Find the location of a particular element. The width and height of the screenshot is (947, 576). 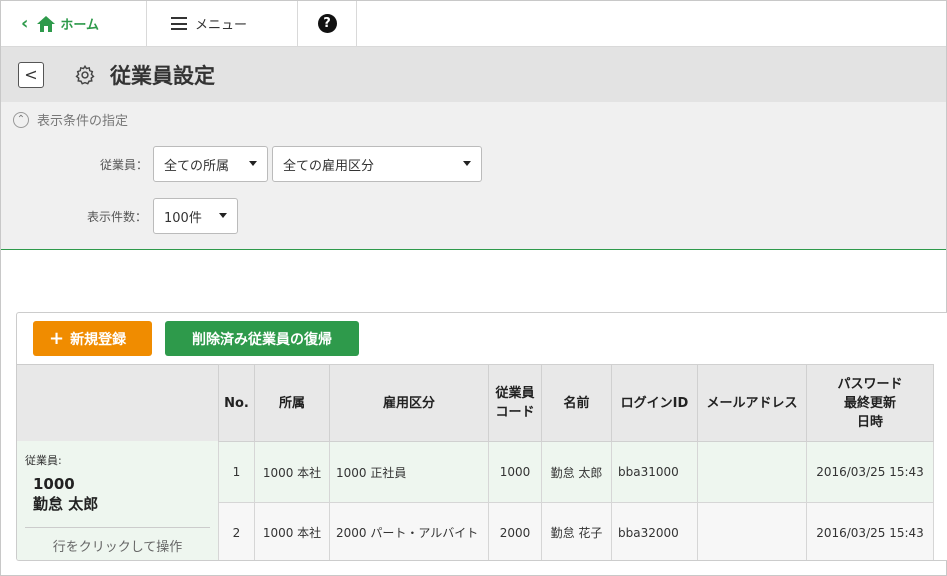

cell-no: 1 is located at coordinates (236, 472).